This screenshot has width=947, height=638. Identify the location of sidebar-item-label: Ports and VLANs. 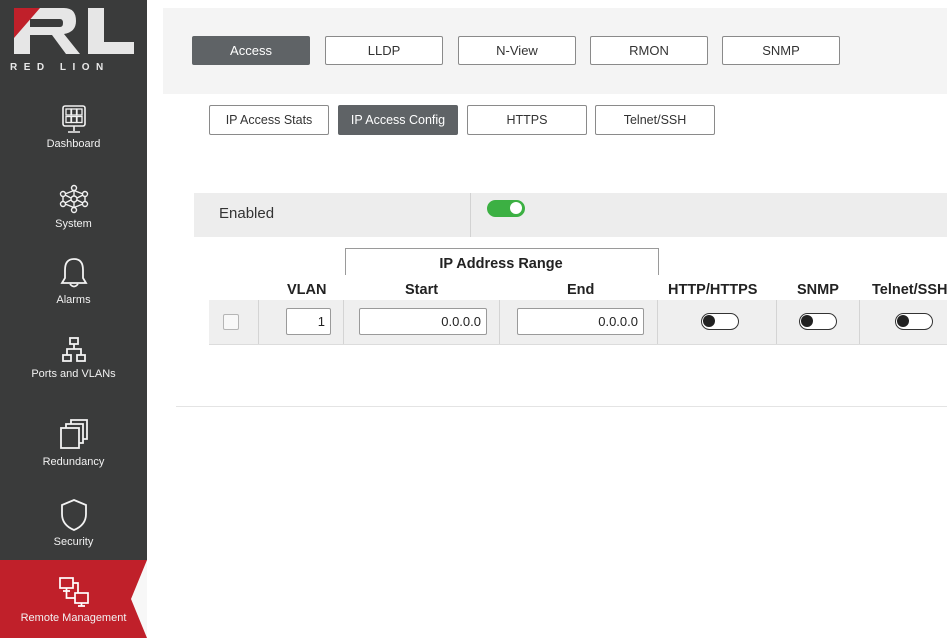
(73, 374).